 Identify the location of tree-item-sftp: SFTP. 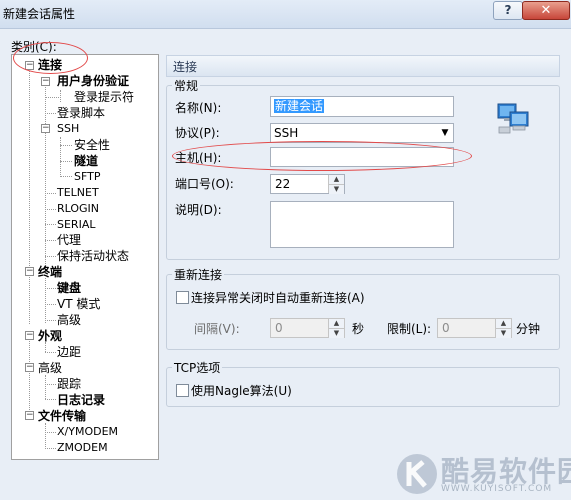
(87, 177).